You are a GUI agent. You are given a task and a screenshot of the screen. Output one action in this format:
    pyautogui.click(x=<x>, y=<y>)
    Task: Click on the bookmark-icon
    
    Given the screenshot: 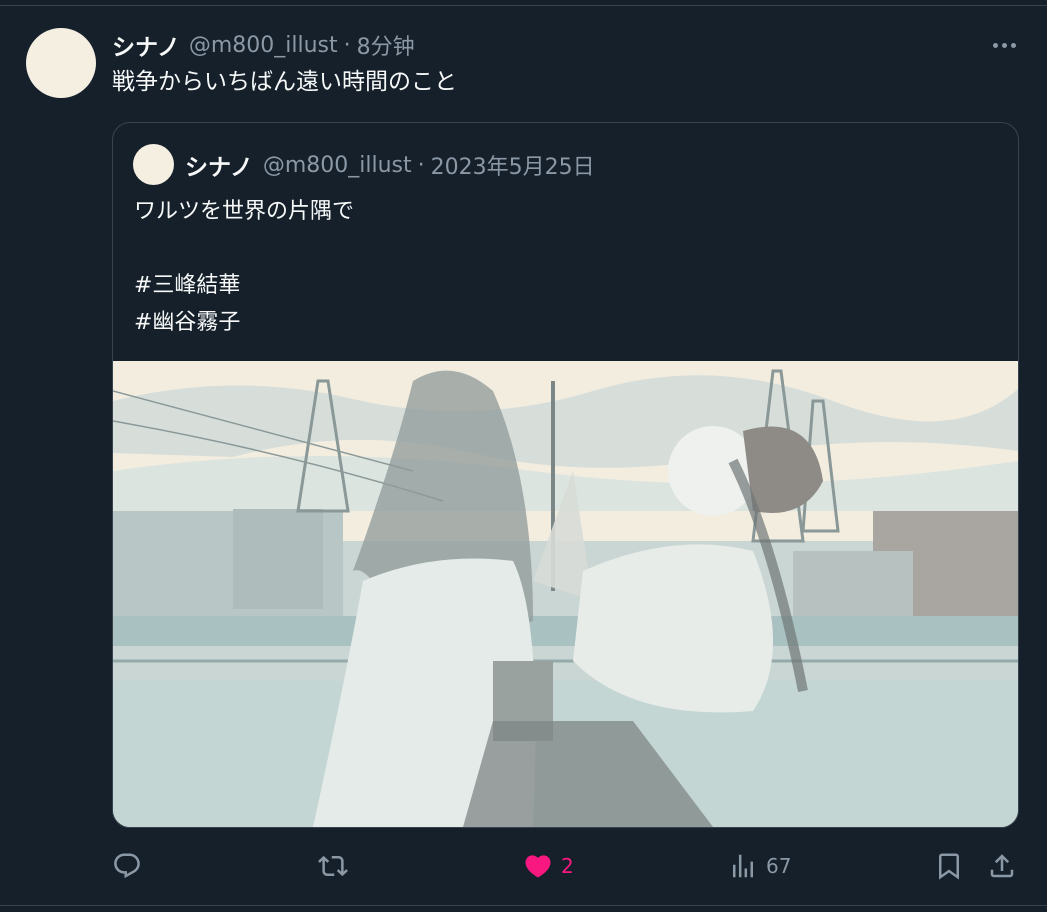 What is the action you would take?
    pyautogui.click(x=949, y=866)
    